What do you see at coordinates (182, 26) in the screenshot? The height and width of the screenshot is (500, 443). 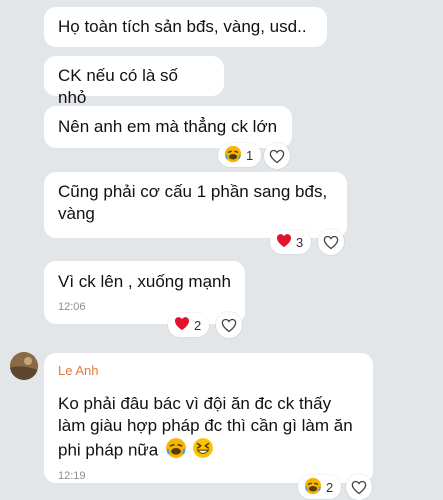 I see `message-text: Họ toàn tích sản bđs, vàng, usd..` at bounding box center [182, 26].